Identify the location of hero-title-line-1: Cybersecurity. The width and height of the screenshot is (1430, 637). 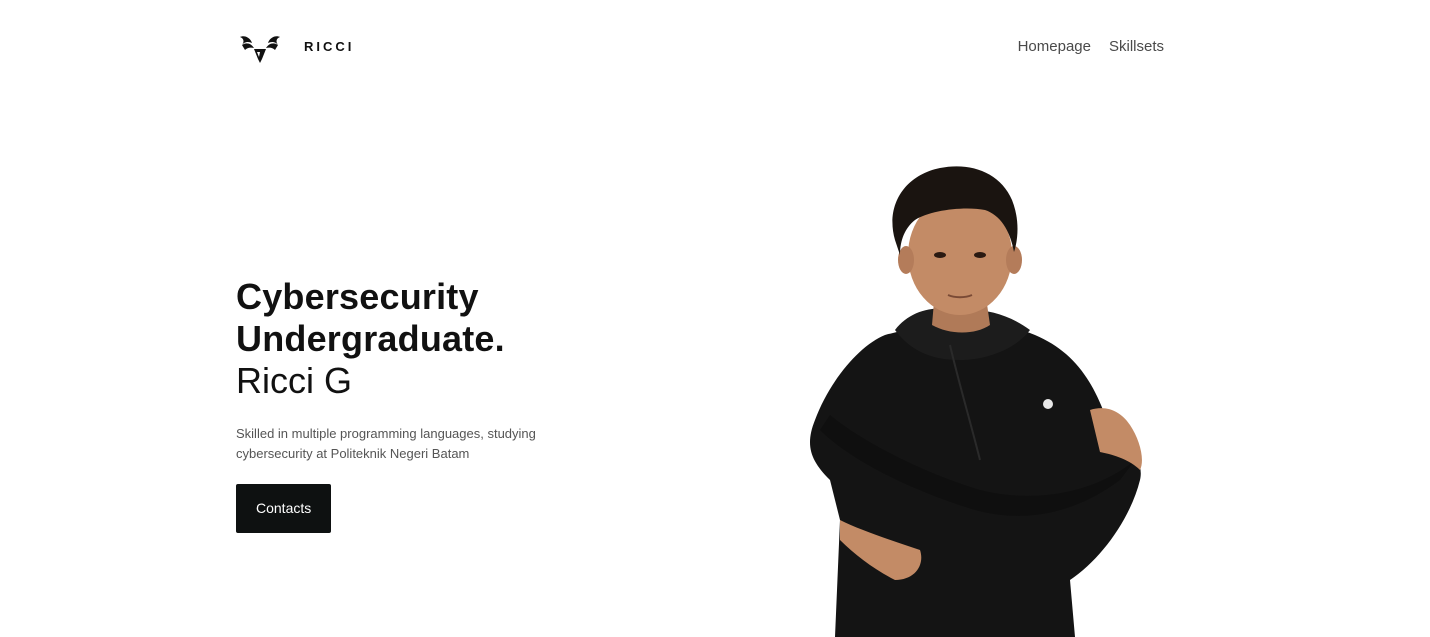
(357, 296).